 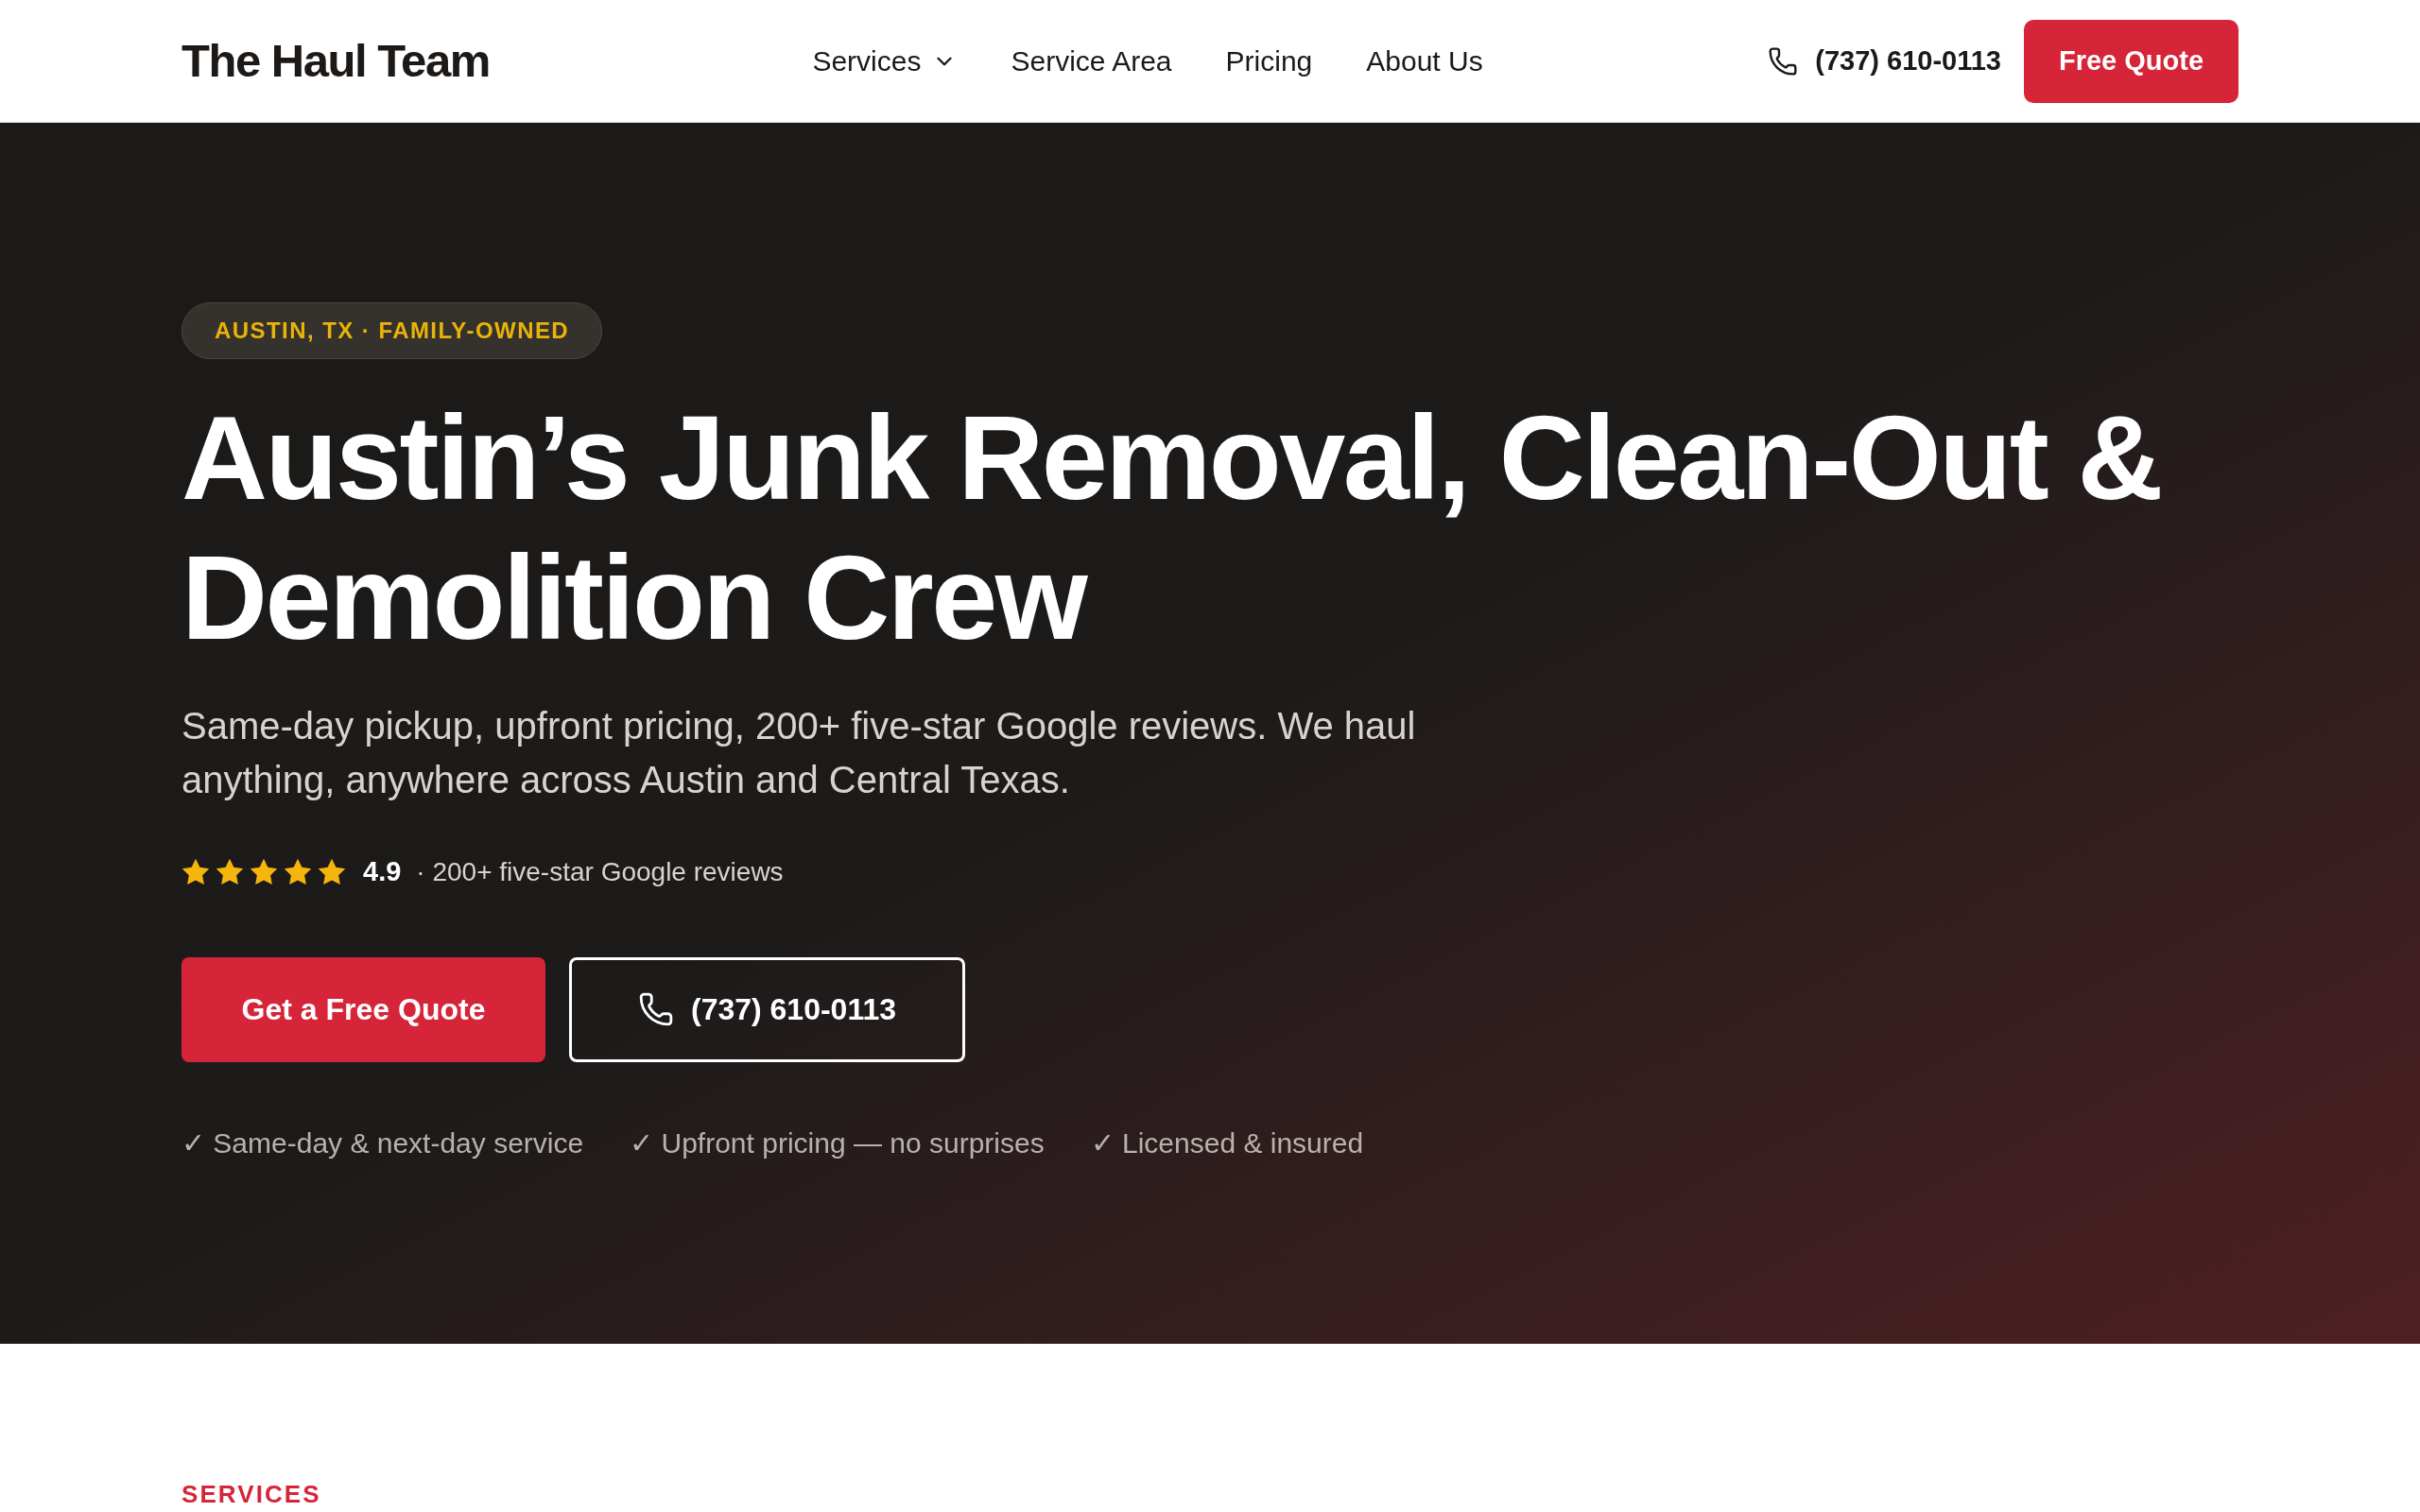 I want to click on quote-button: Get a Free Quote, so click(x=363, y=1009).